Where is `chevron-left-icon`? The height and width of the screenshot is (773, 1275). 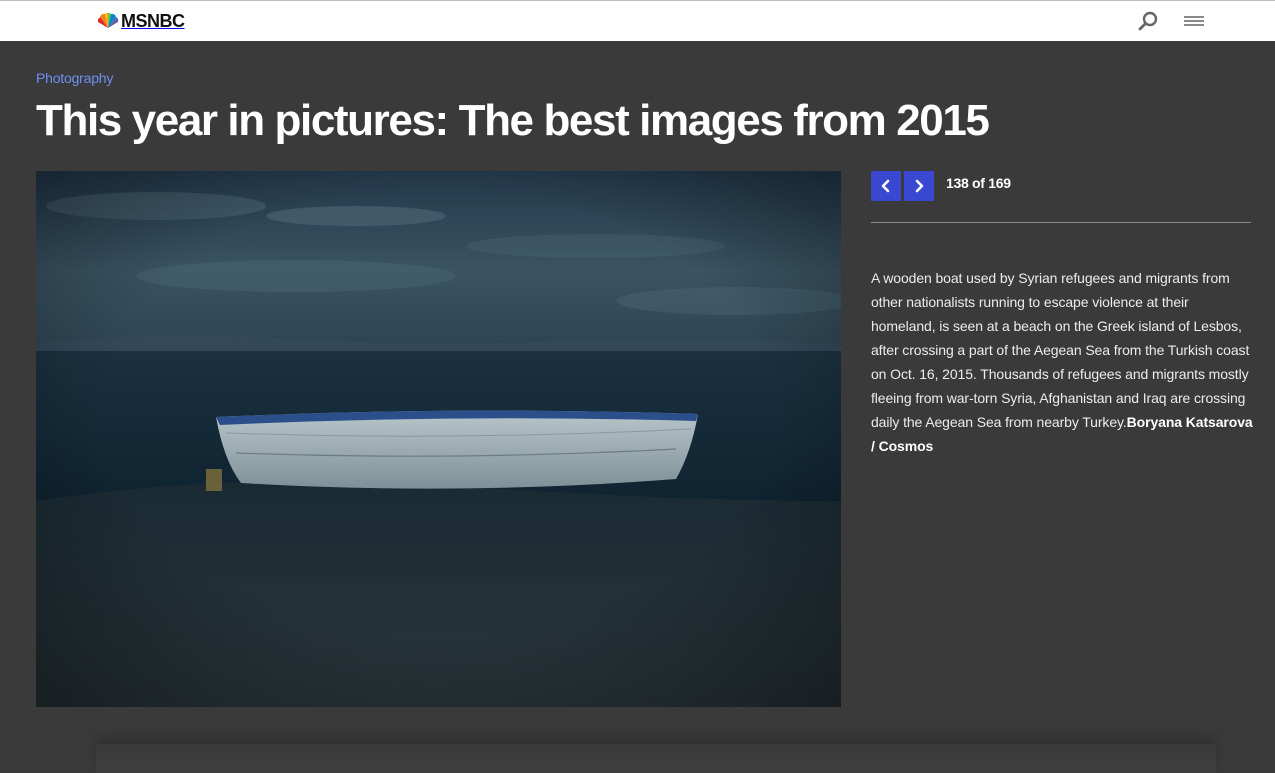 chevron-left-icon is located at coordinates (885, 186).